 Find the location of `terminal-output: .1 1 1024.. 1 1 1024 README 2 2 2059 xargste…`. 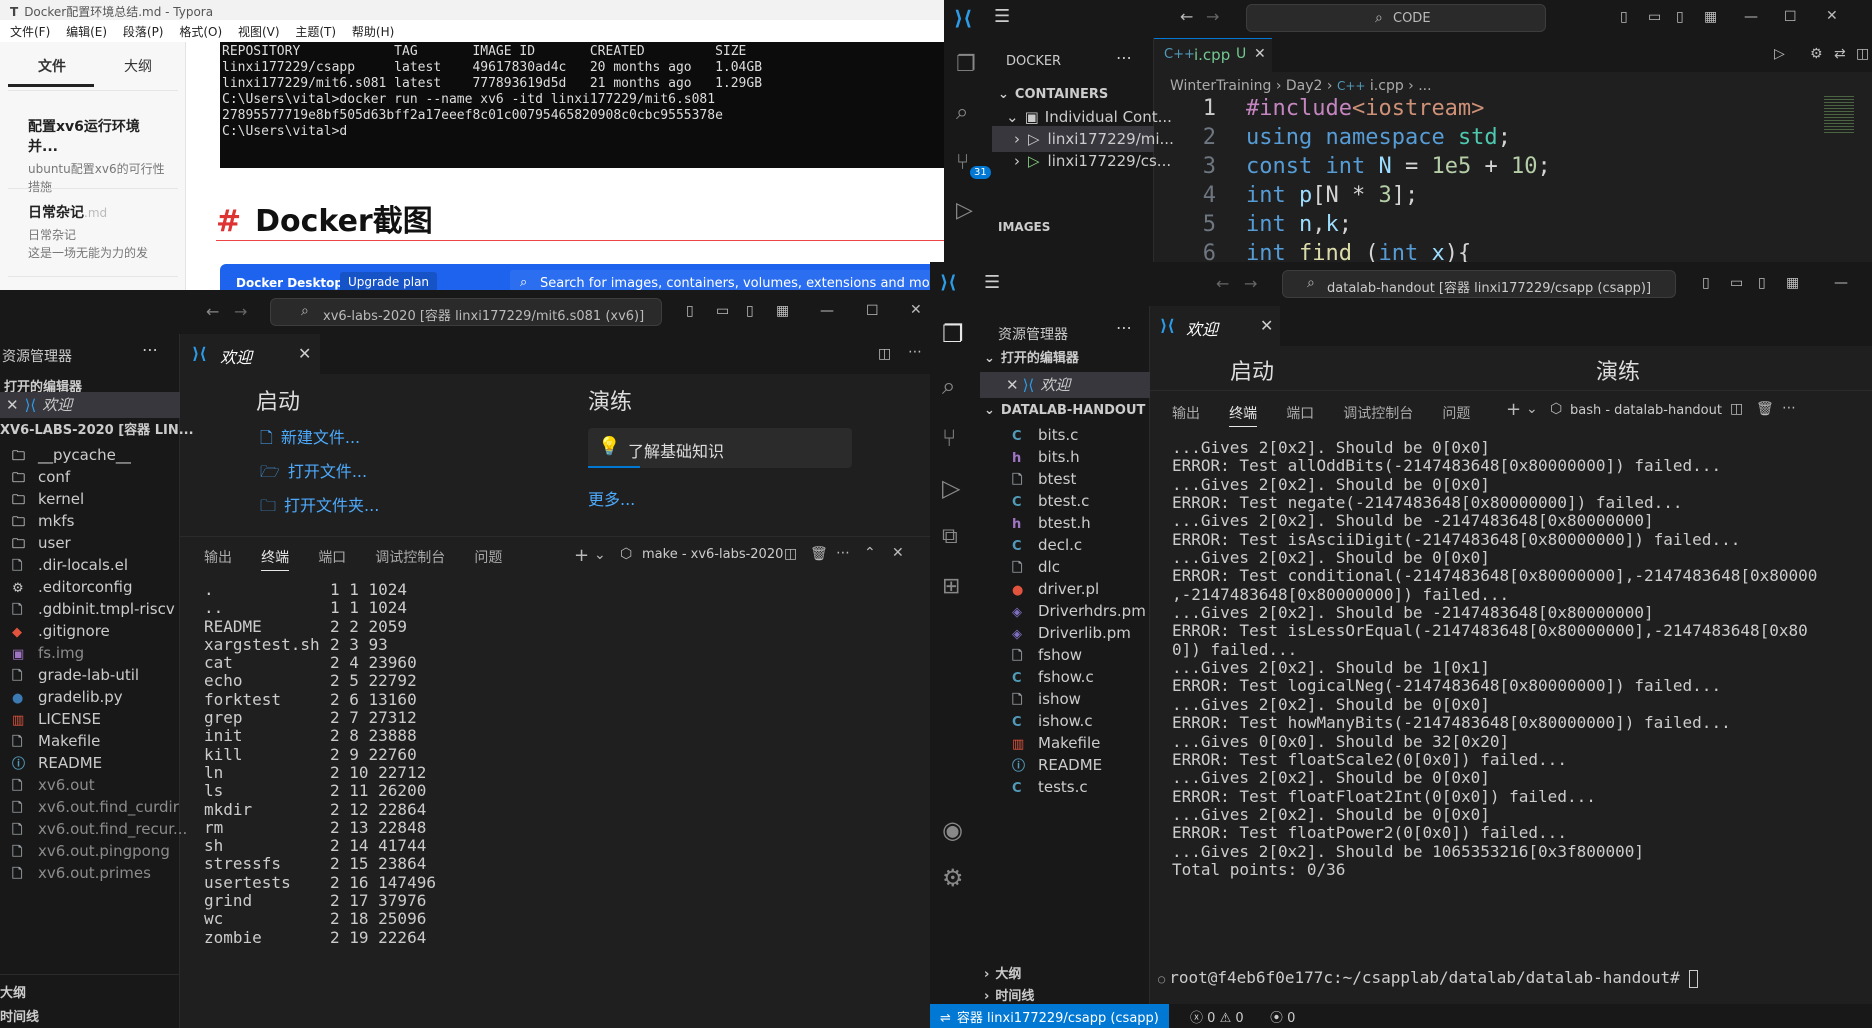

terminal-output: .1 1 1024.. 1 1 1024 README 2 2 2059 xargste… is located at coordinates (564, 763).